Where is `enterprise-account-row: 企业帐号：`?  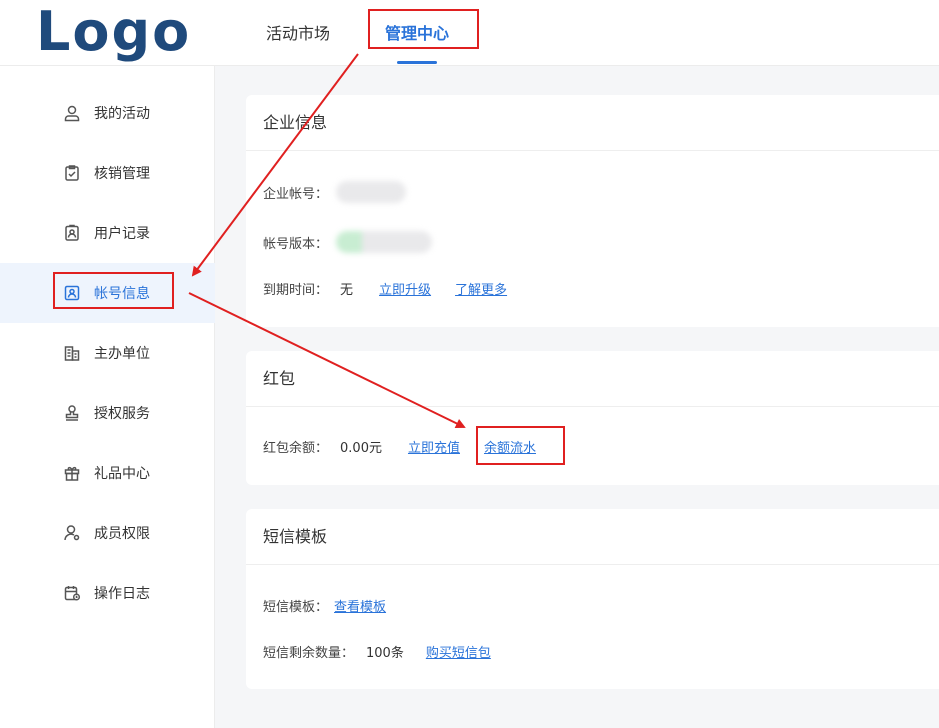 enterprise-account-row: 企业帐号： is located at coordinates (335, 192).